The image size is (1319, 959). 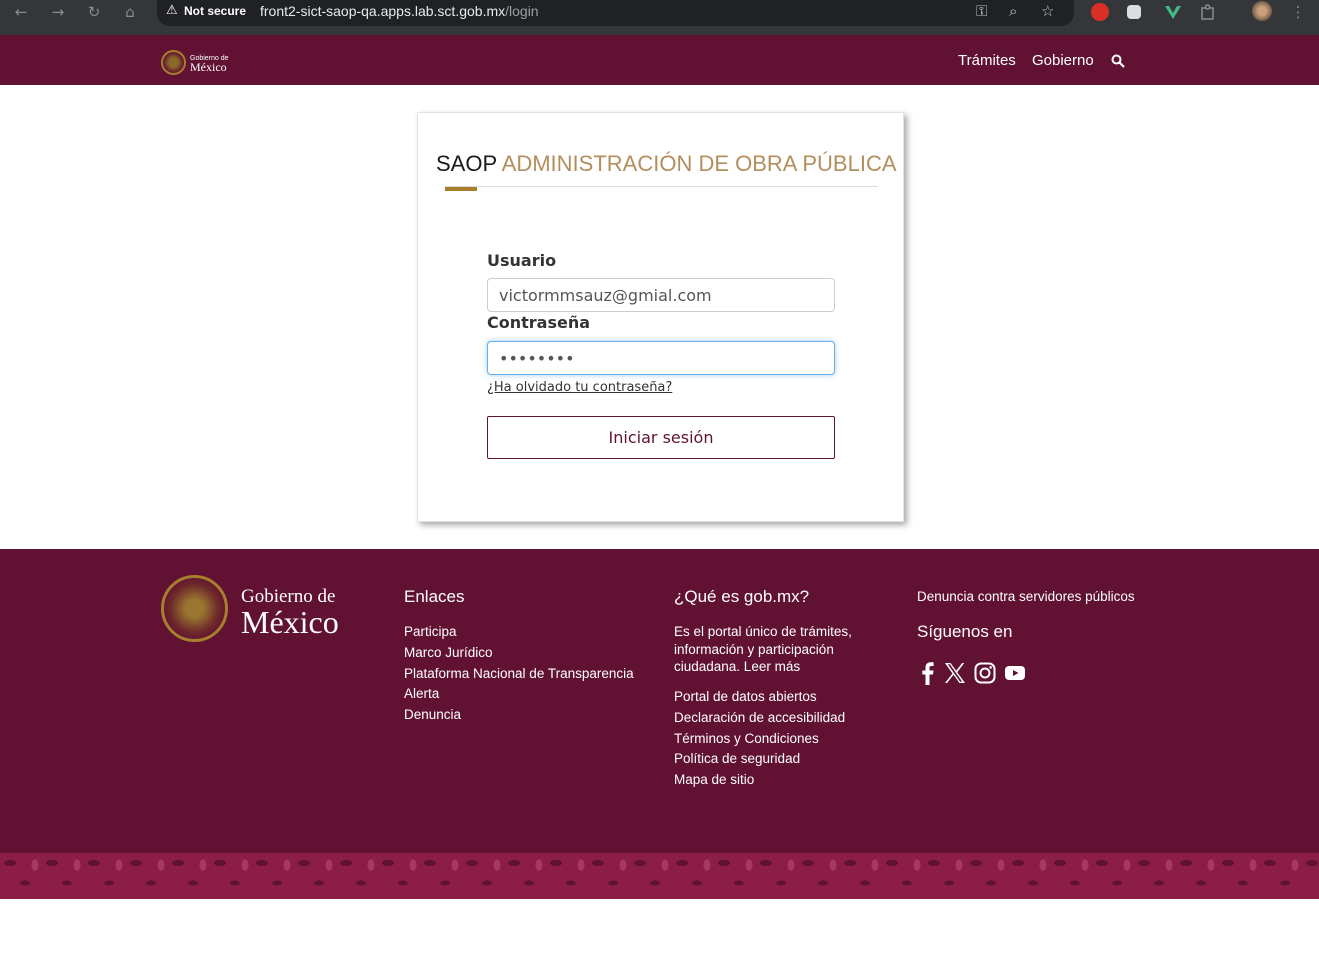 I want to click on forgot-password-link: ¿Ha olvidado tu contraseña?, so click(x=579, y=387).